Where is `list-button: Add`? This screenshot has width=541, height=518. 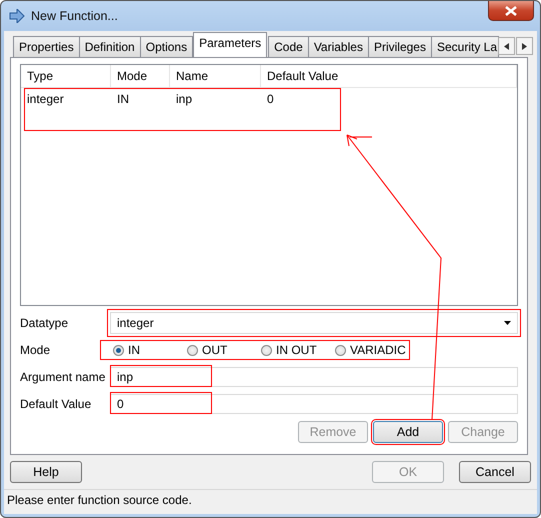 list-button: Add is located at coordinates (408, 432).